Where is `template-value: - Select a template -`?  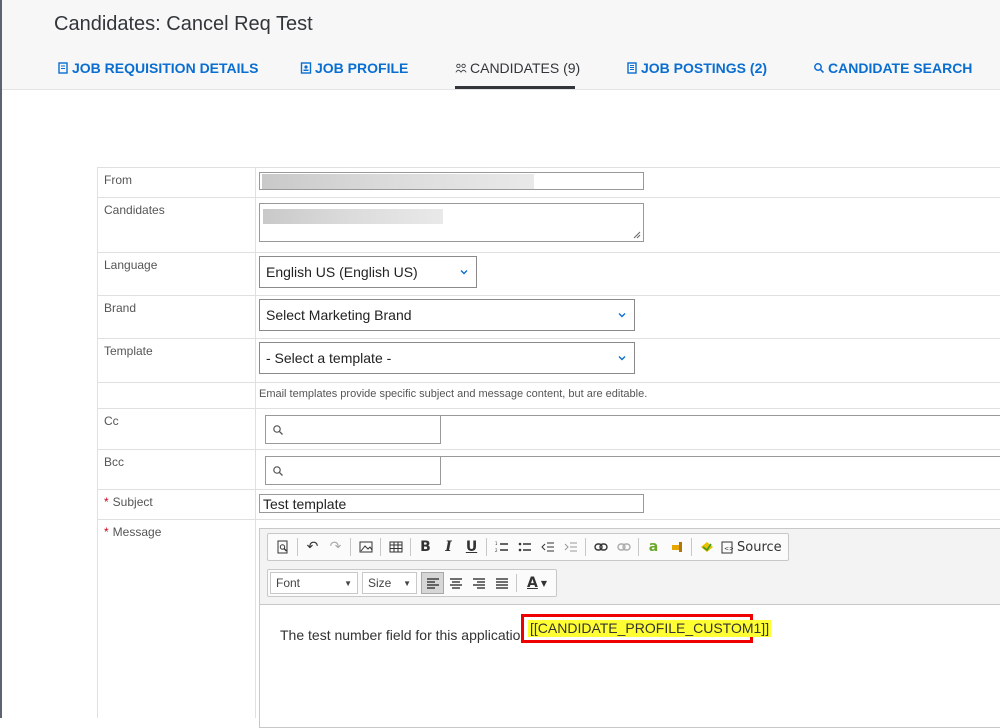
template-value: - Select a template - is located at coordinates (329, 358).